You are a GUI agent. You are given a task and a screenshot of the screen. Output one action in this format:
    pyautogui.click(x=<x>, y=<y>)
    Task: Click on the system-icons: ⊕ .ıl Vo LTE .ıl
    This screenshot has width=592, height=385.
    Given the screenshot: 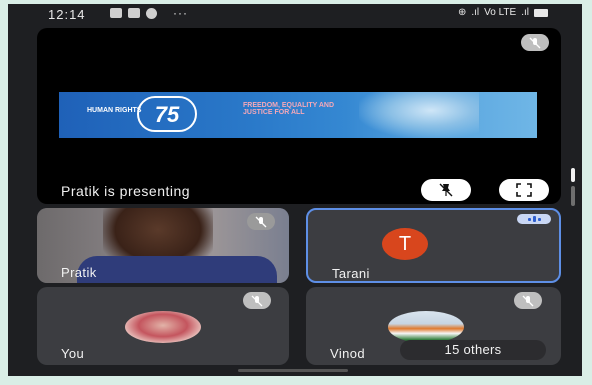 What is the action you would take?
    pyautogui.click(x=503, y=12)
    